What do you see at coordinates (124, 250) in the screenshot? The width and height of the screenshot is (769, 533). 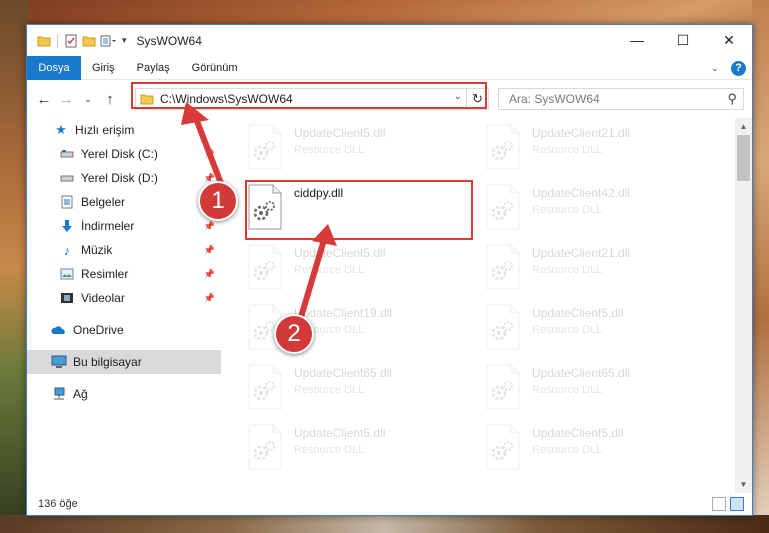 I see `sidebar-item-music: ♪ Müzik 📌` at bounding box center [124, 250].